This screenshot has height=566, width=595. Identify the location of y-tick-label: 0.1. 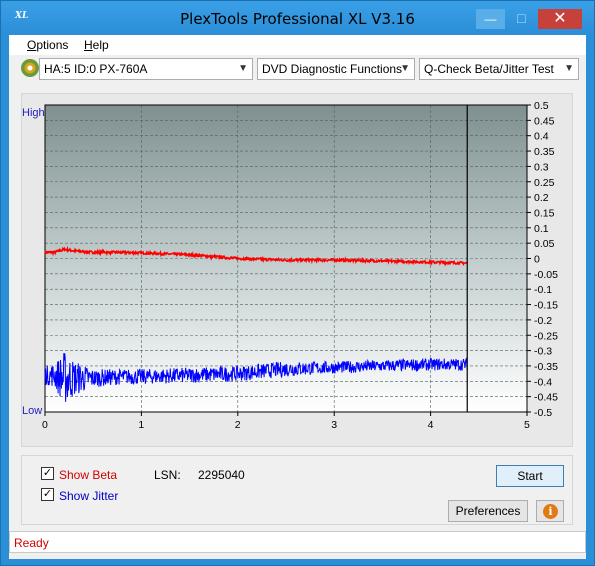
(541, 229).